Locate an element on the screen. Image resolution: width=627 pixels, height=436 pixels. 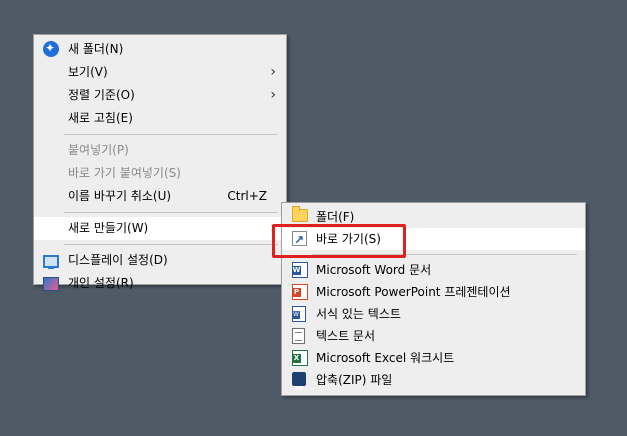
menu-item-label: 개인 설정(R) is located at coordinates (101, 283).